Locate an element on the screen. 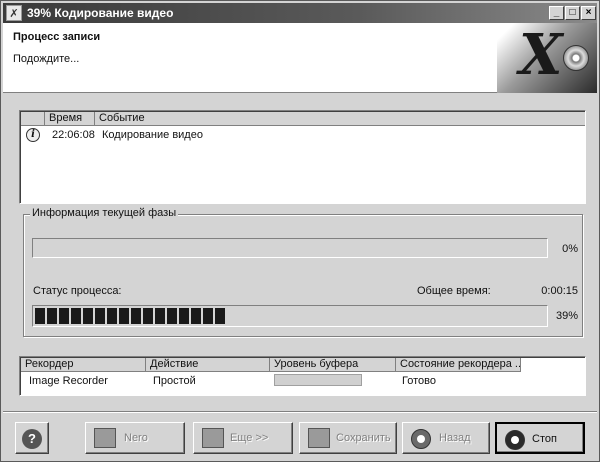 The height and width of the screenshot is (462, 600). save-button-label: Сохранить is located at coordinates (363, 438).